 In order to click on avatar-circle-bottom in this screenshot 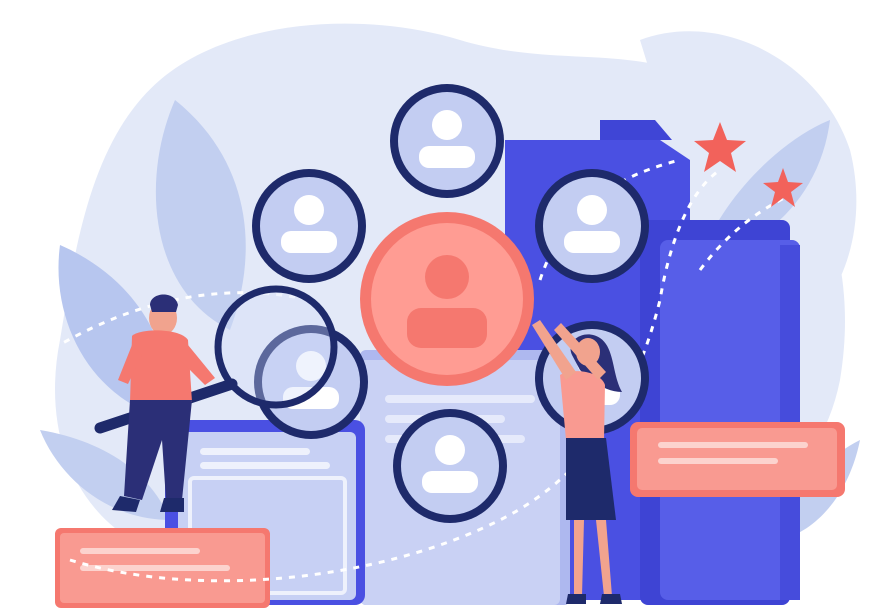, I will do `click(450, 466)`.